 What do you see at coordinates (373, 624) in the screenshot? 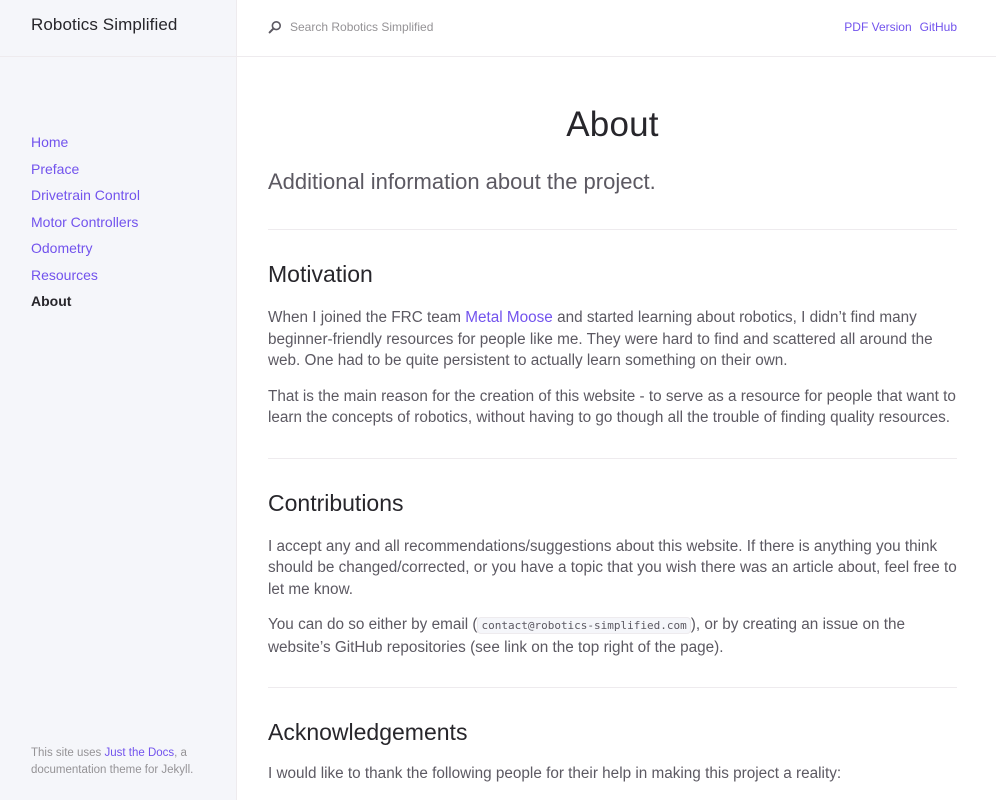
I see `contributions-p2-before: You can do so either by email (` at bounding box center [373, 624].